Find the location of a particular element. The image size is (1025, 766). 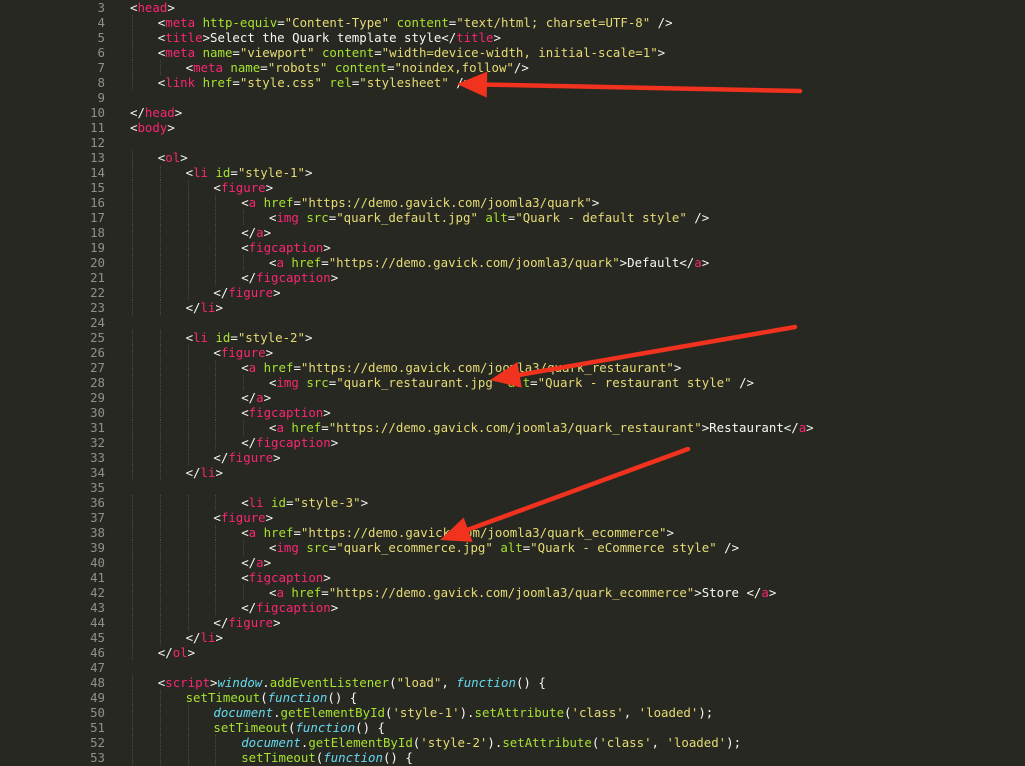

annotation-arrow-stylesheet-link is located at coordinates (630, 84).